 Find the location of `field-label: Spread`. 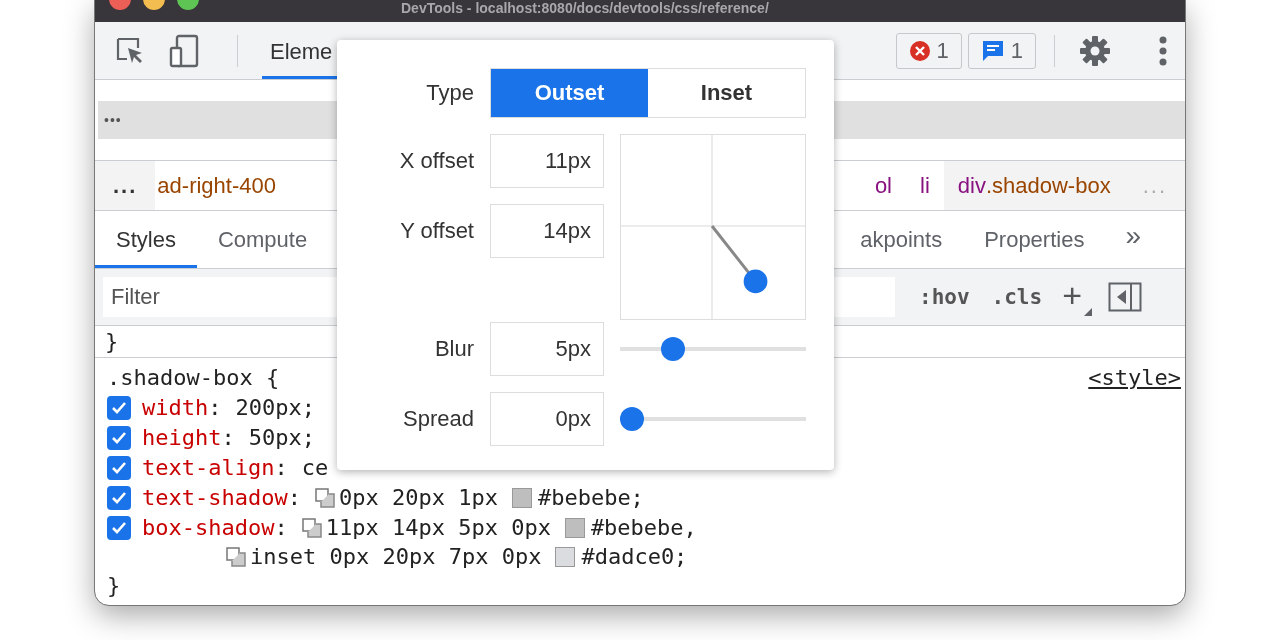

field-label: Spread is located at coordinates (438, 419).